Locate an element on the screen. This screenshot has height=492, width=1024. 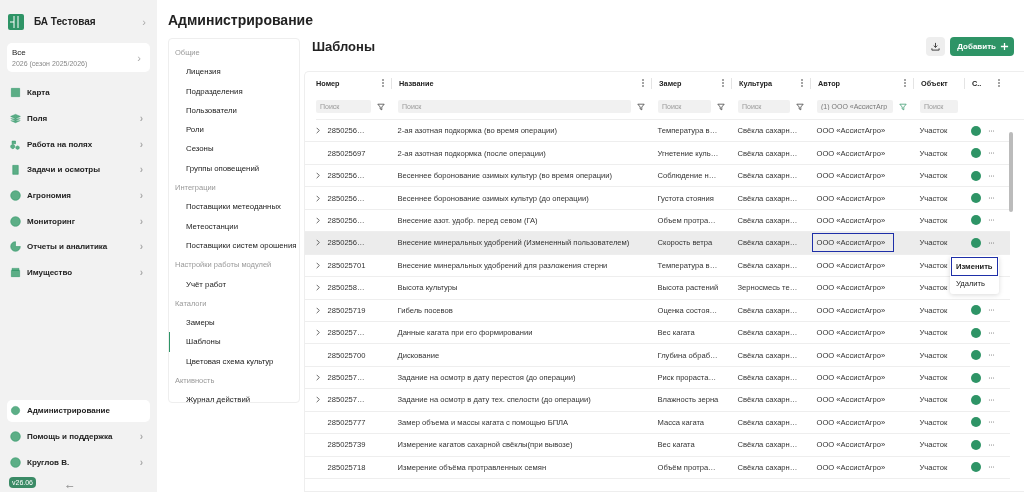
nav-item: Мониторинг › is located at coordinates (78, 221).